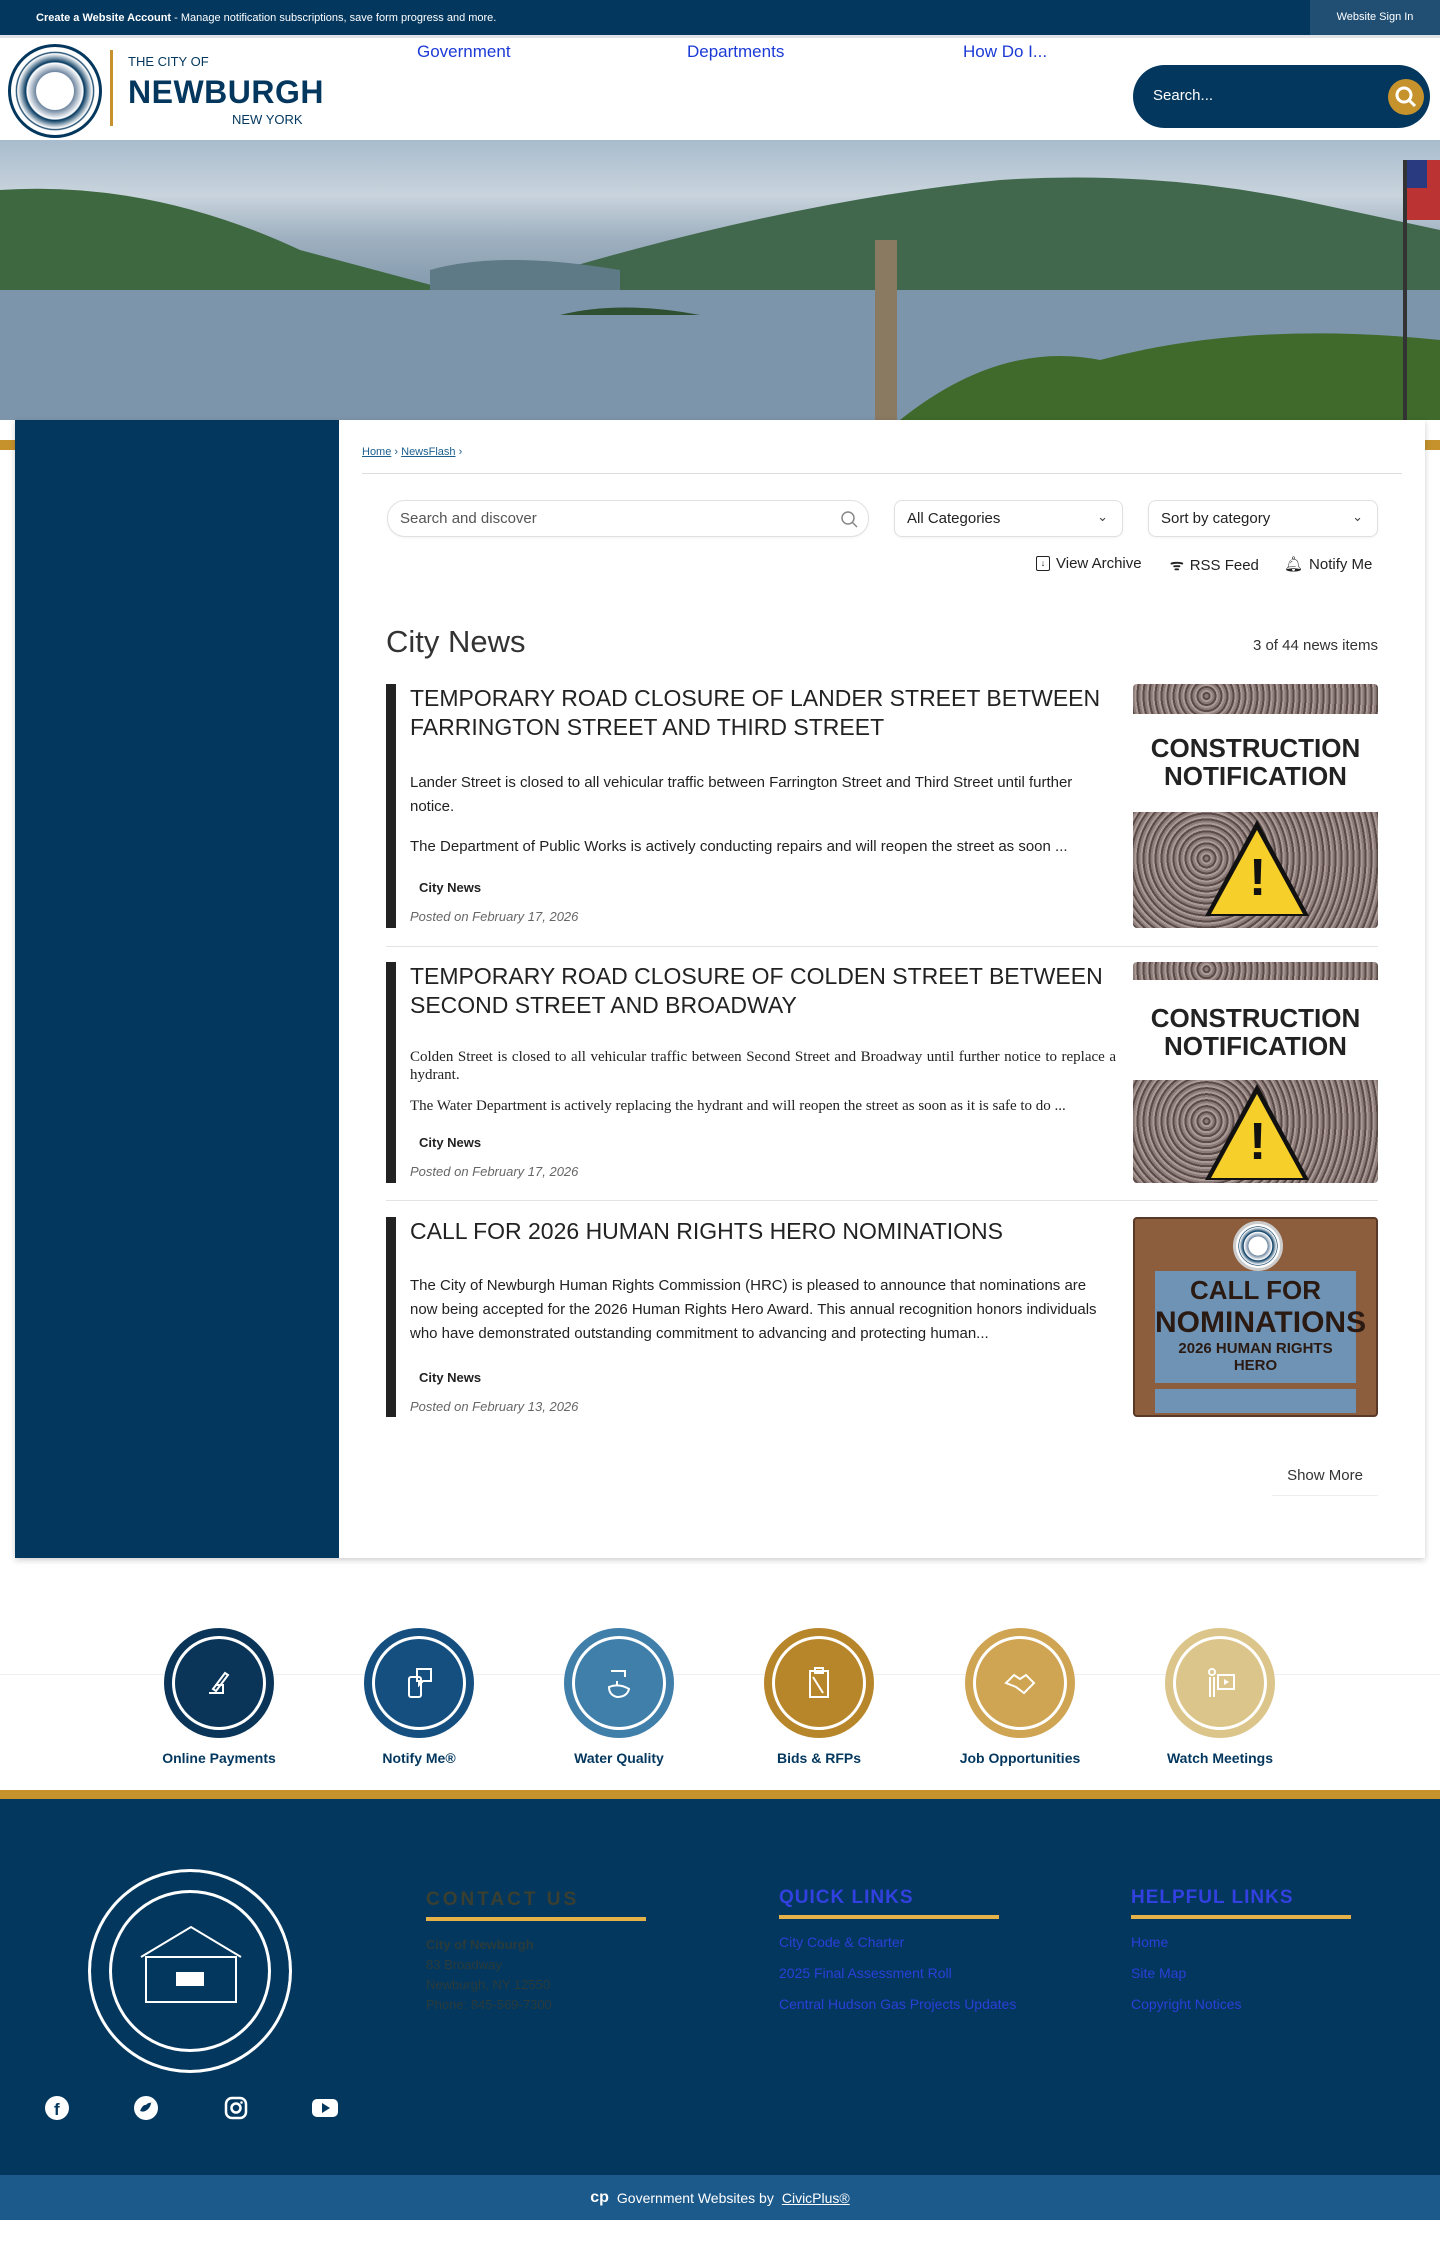 Image resolution: width=1440 pixels, height=2242 pixels. What do you see at coordinates (720, 290) in the screenshot?
I see `river-landscape-image` at bounding box center [720, 290].